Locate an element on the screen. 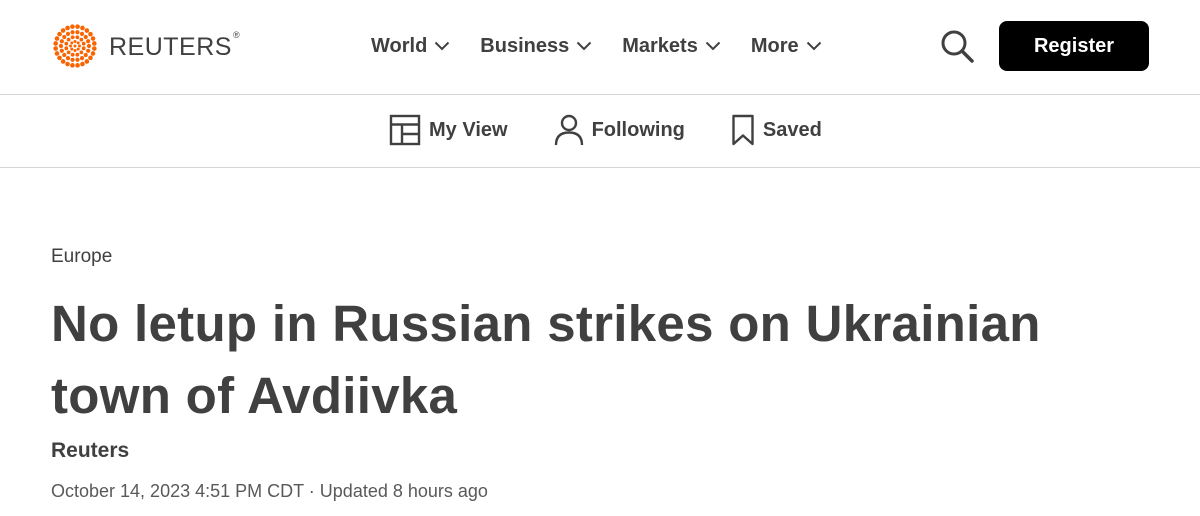 Image resolution: width=1200 pixels, height=516 pixels. personal-nav: My View Following Saved is located at coordinates (628, 130).